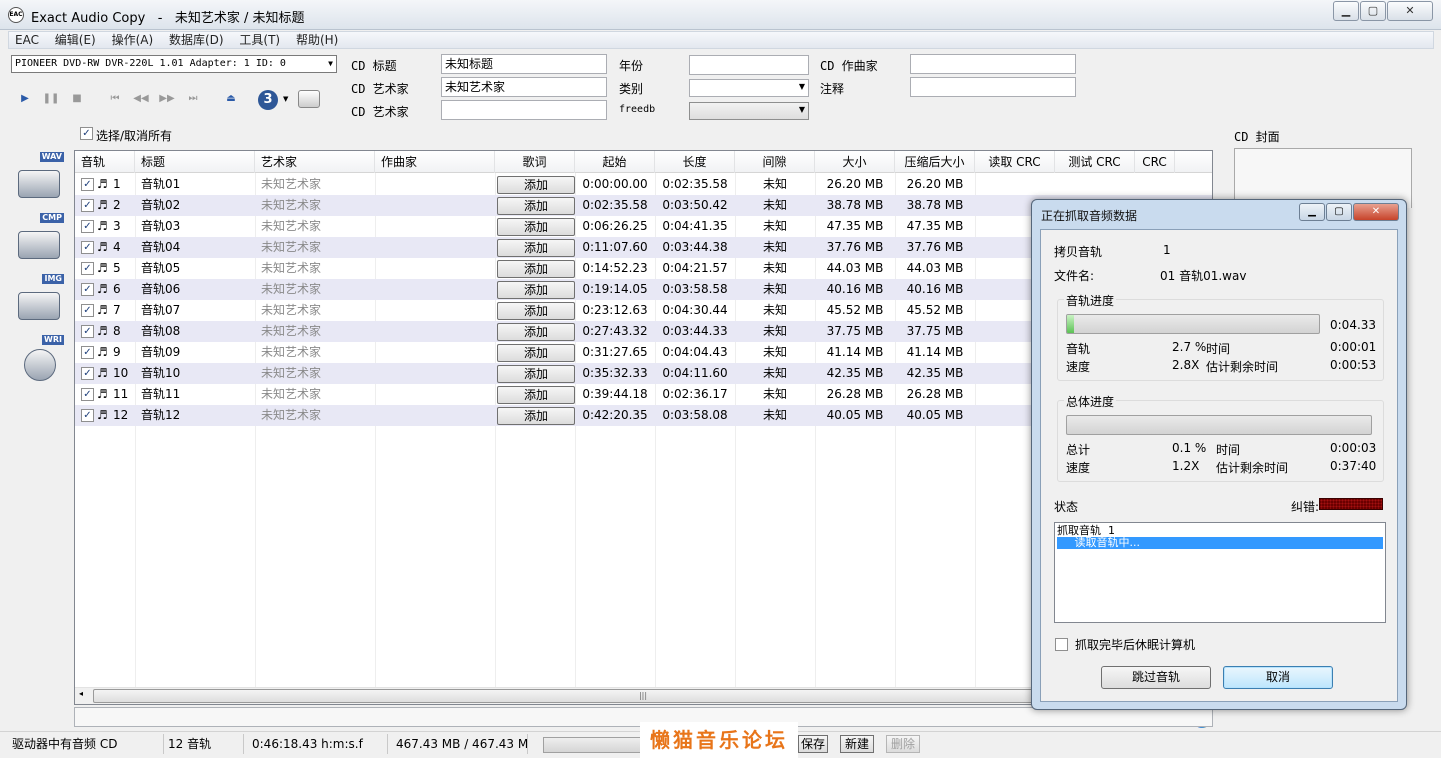 This screenshot has width=1441, height=758. What do you see at coordinates (855, 162) in the screenshot?
I see `col-size: 大小` at bounding box center [855, 162].